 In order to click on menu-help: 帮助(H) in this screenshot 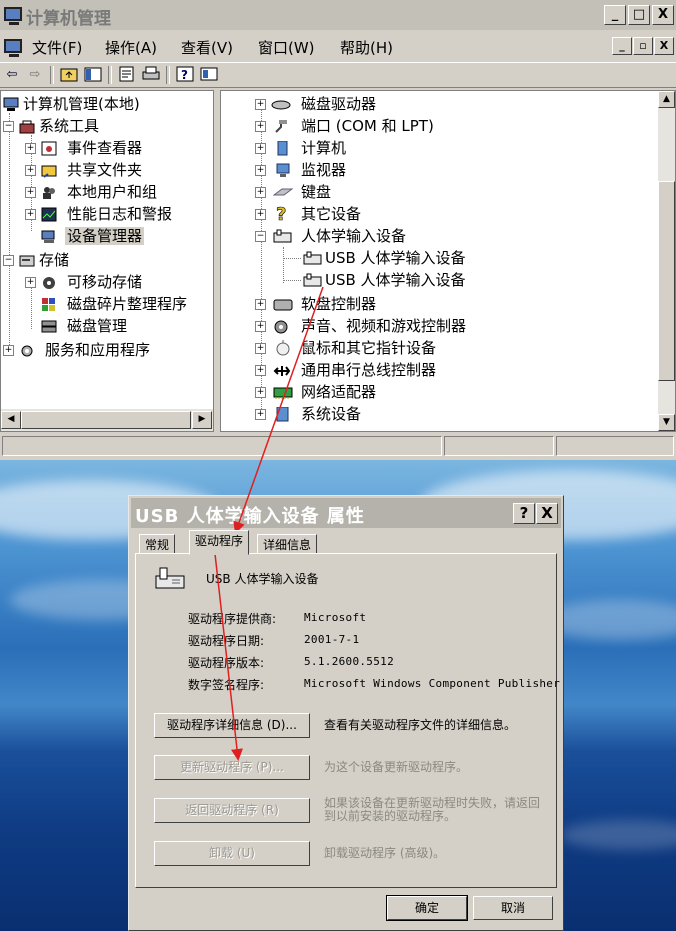, I will do `click(366, 47)`.